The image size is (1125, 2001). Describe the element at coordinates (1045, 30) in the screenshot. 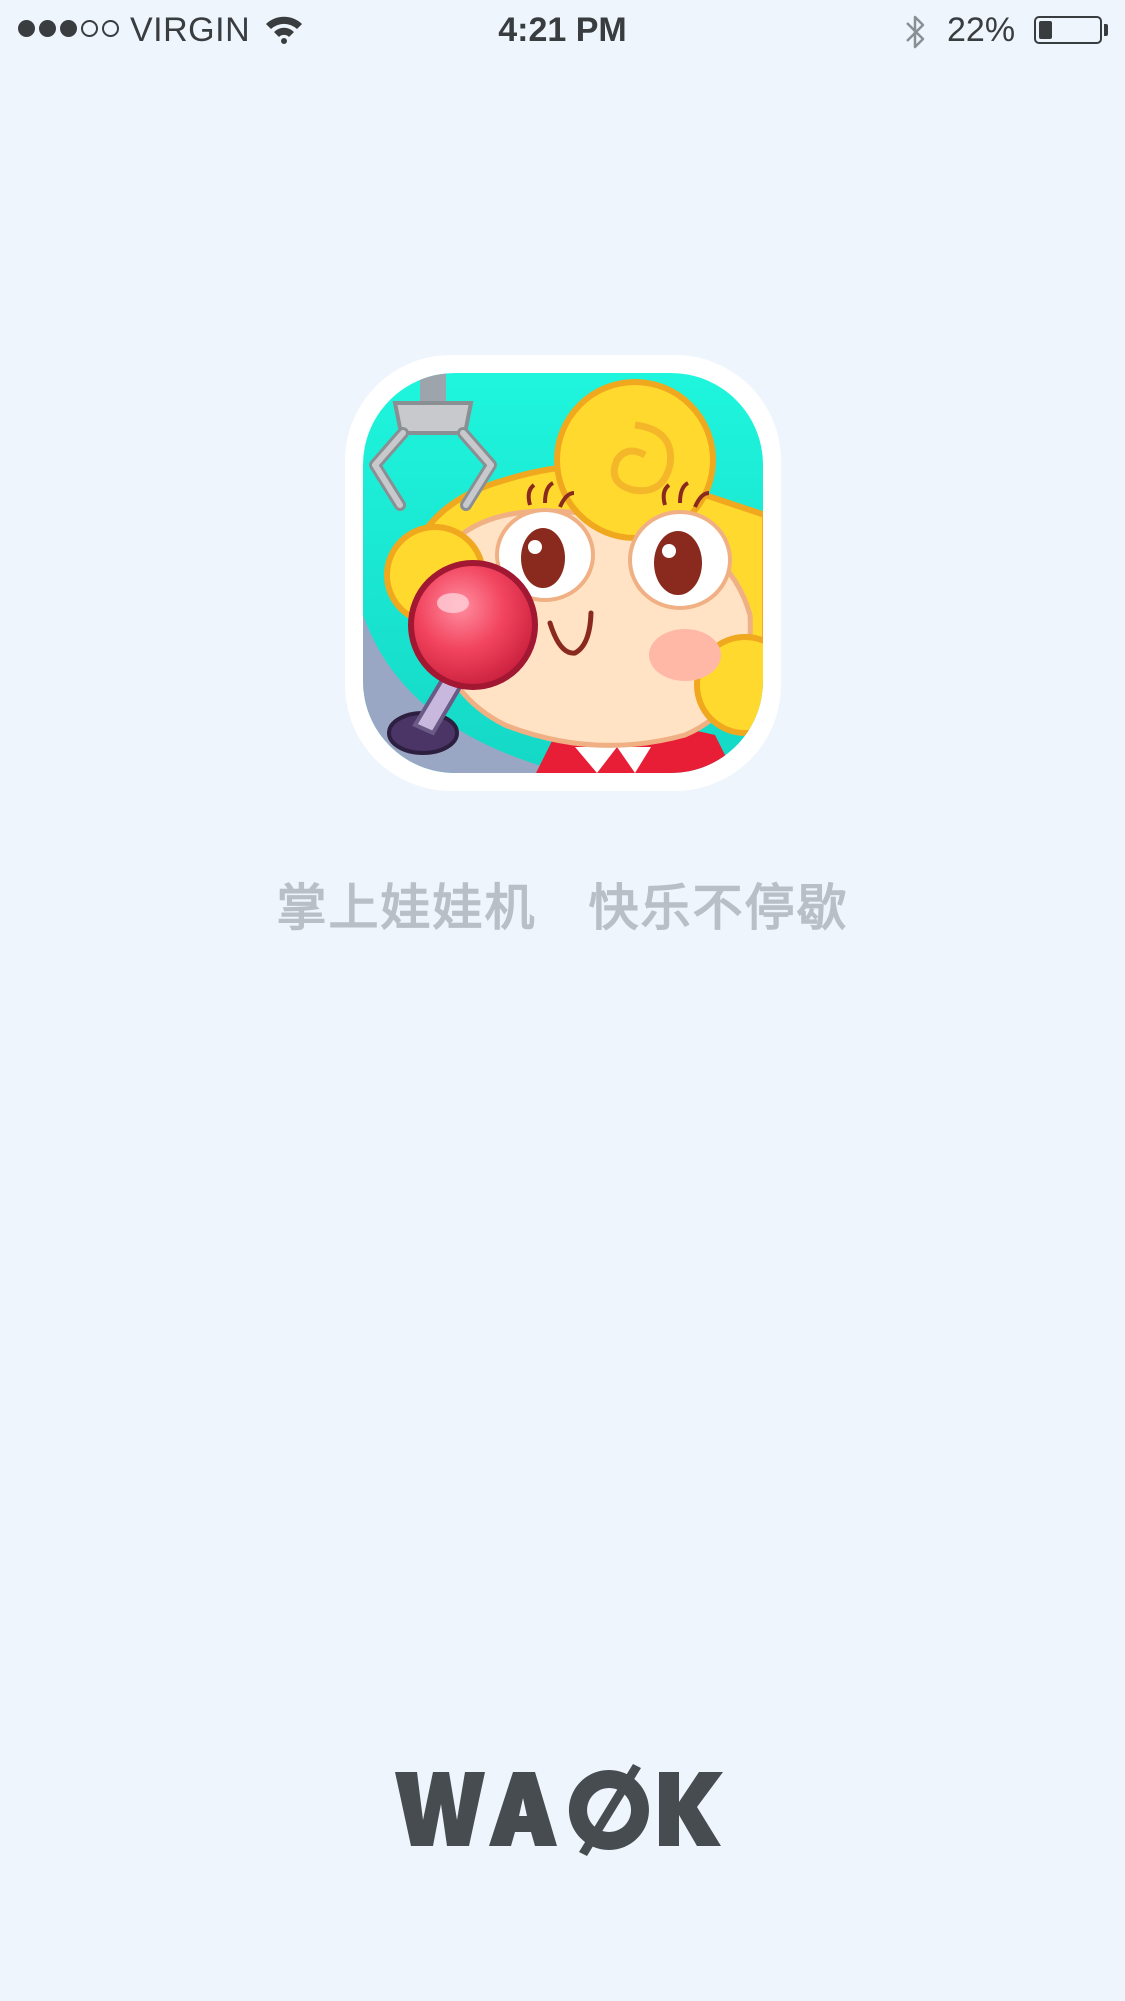

I see `battery-level-fill` at that location.